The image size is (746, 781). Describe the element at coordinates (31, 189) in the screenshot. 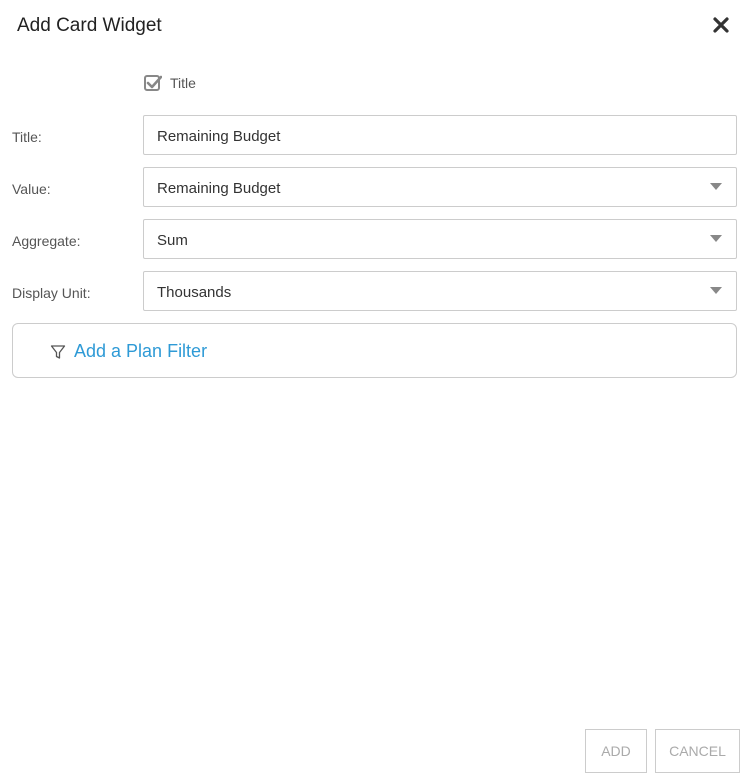

I see `value-label: Value:` at that location.